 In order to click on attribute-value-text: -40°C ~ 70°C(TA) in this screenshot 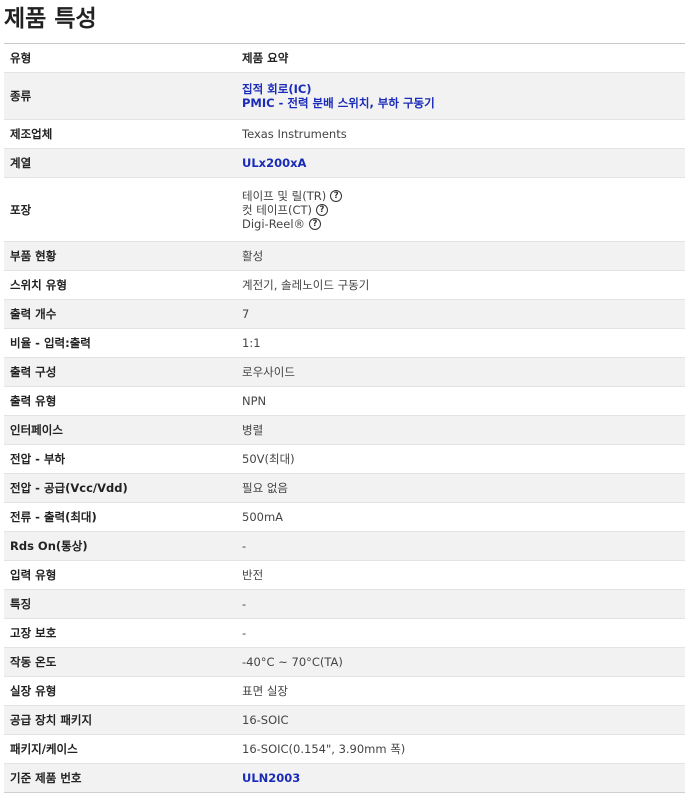, I will do `click(292, 662)`.